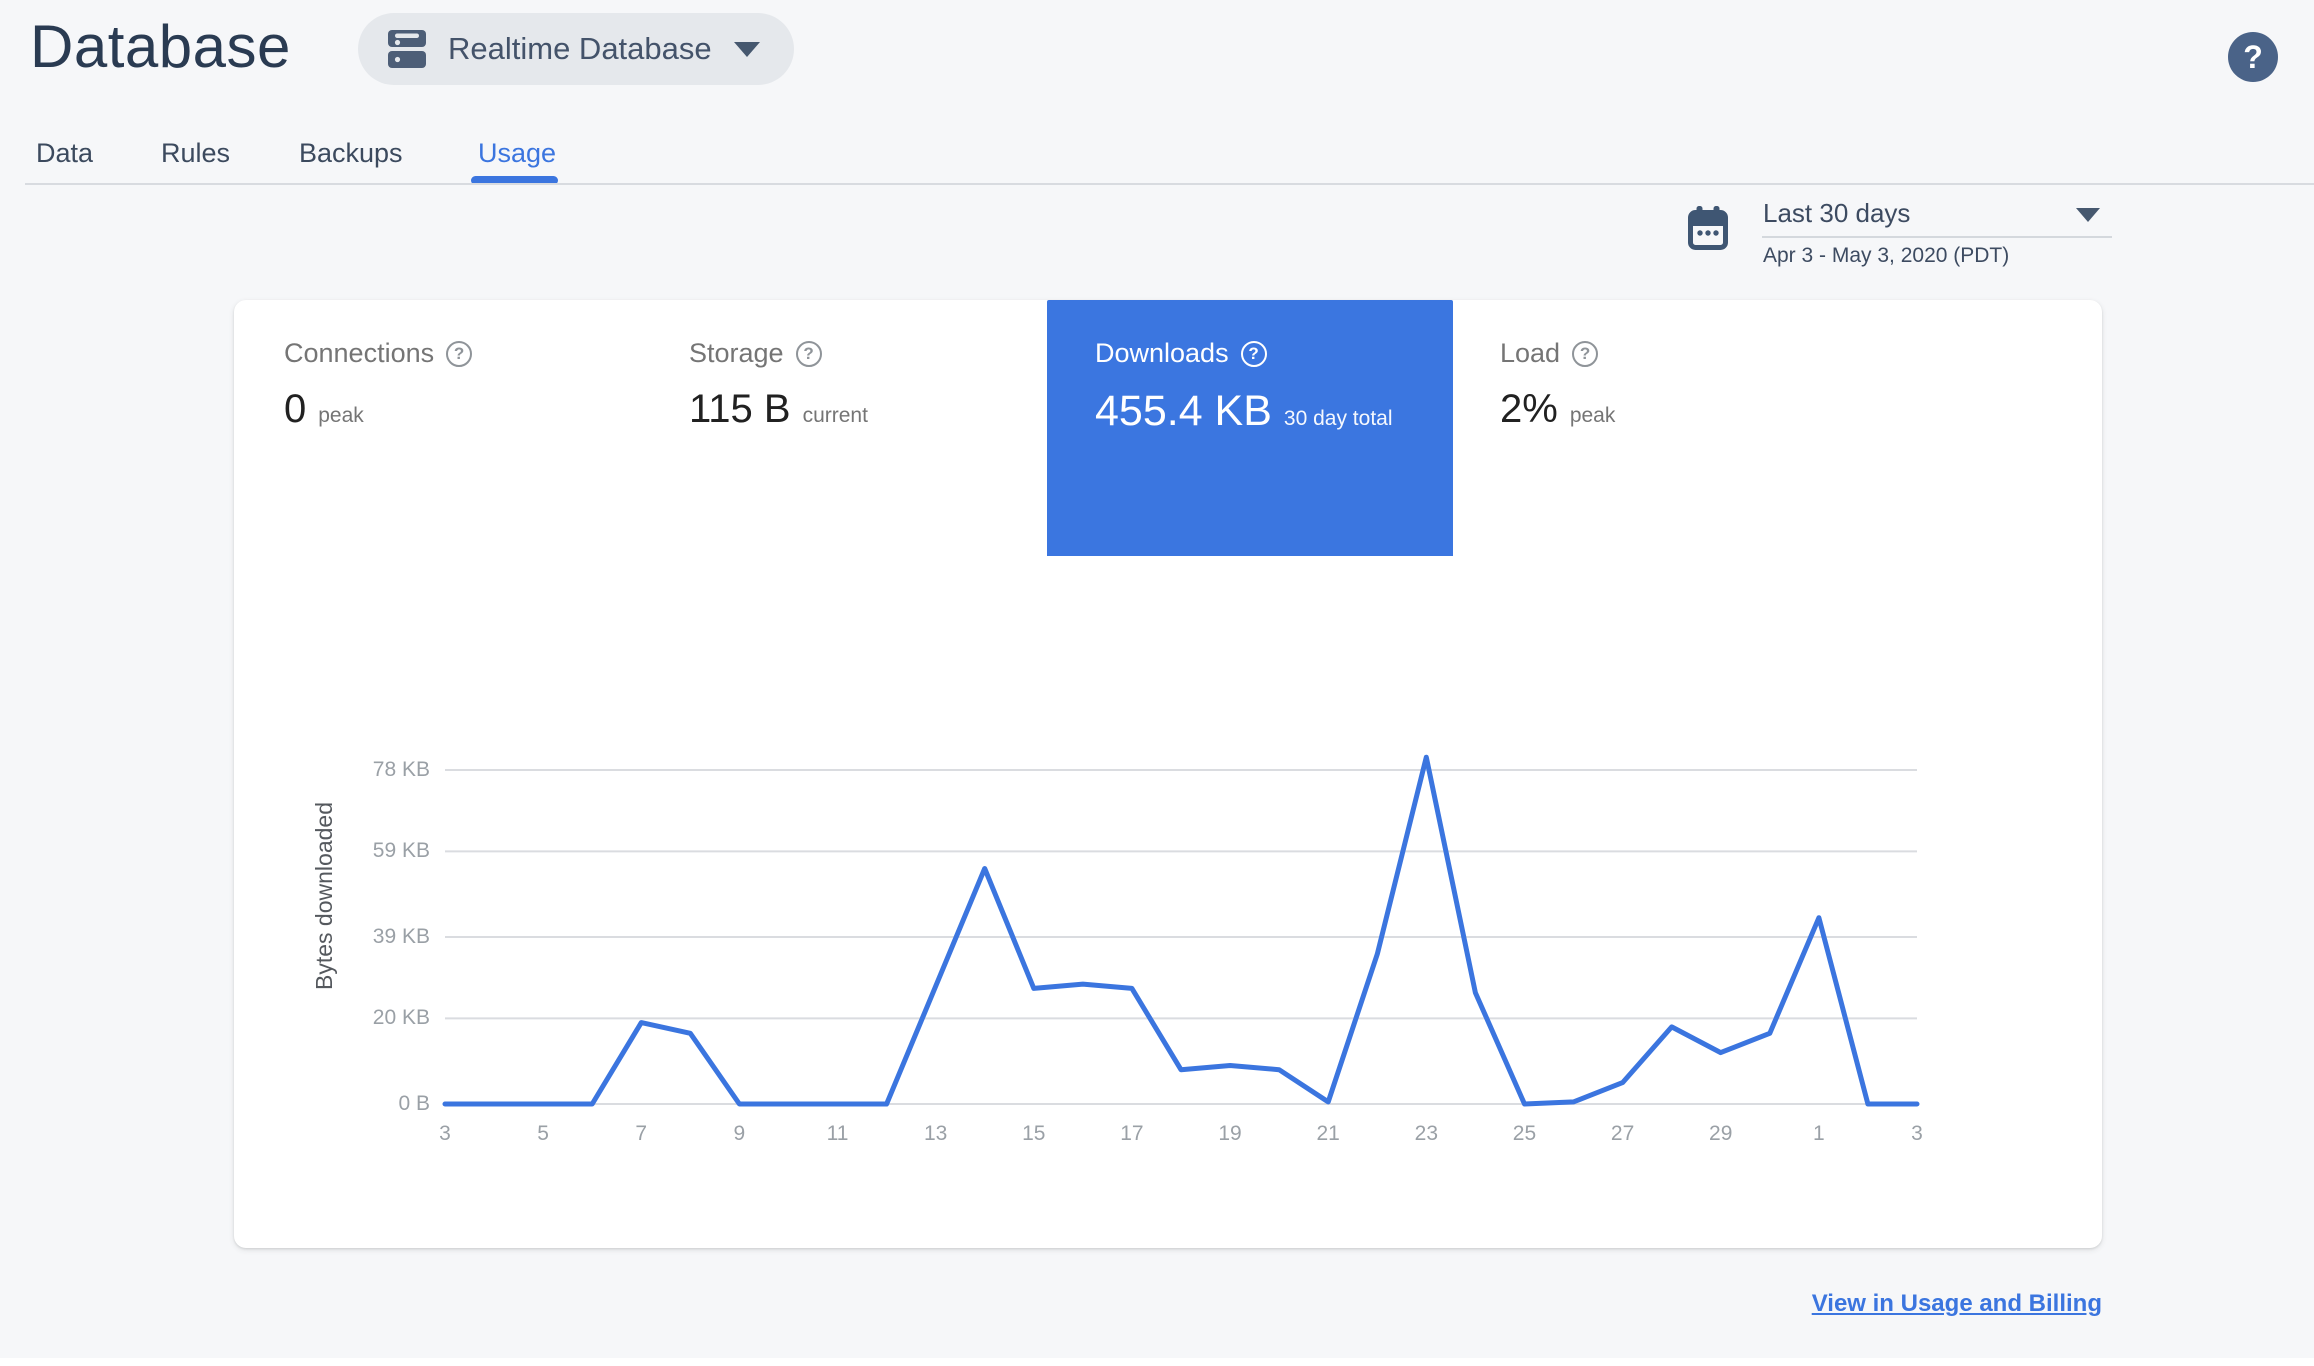 This screenshot has width=2314, height=1366. Describe the element at coordinates (195, 153) in the screenshot. I see `tab-rules: Rules` at that location.